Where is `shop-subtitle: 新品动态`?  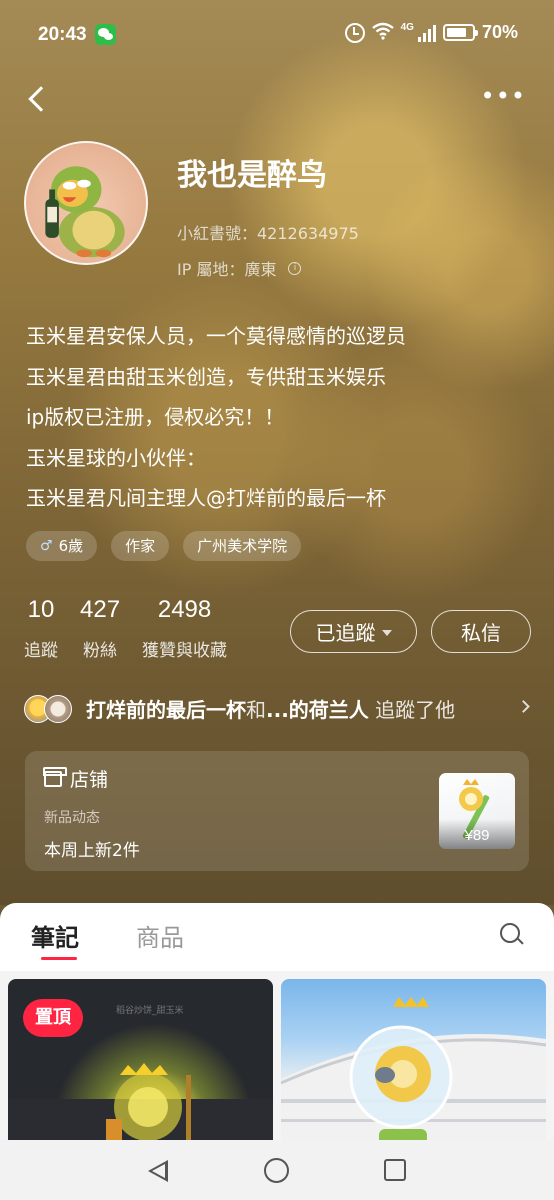 shop-subtitle: 新品动态 is located at coordinates (72, 818).